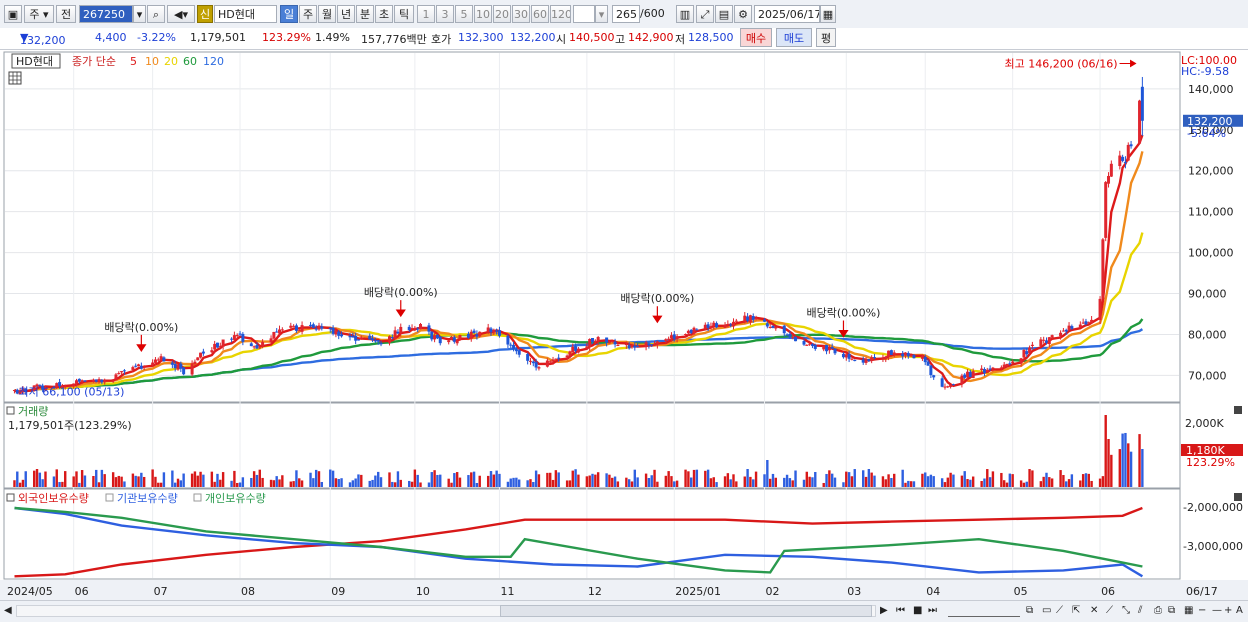  Describe the element at coordinates (308, 14) in the screenshot. I see `tab-period-week: 주` at that location.